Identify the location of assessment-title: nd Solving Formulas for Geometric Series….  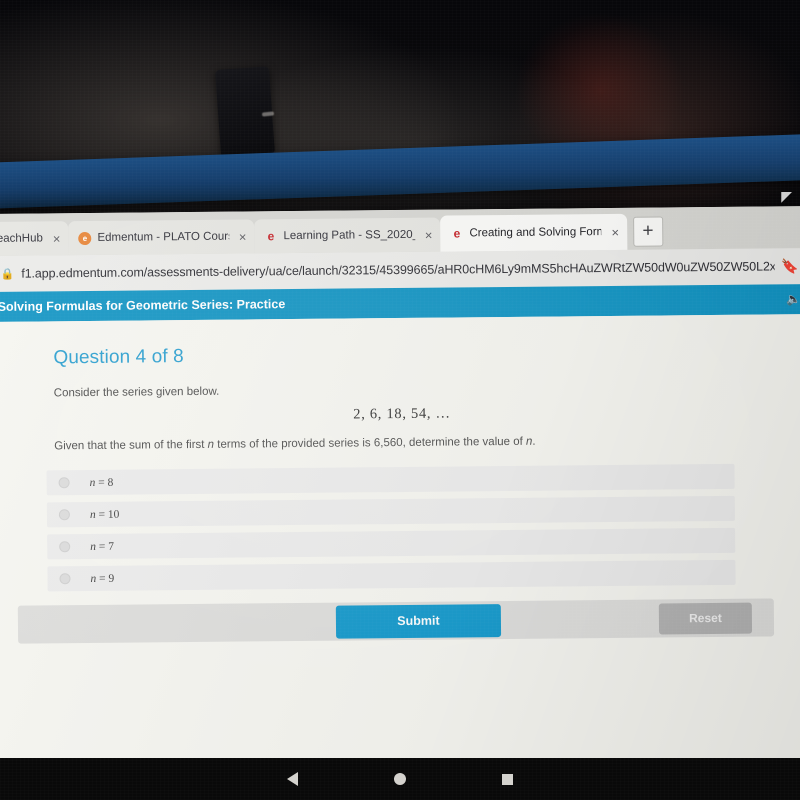
(143, 306).